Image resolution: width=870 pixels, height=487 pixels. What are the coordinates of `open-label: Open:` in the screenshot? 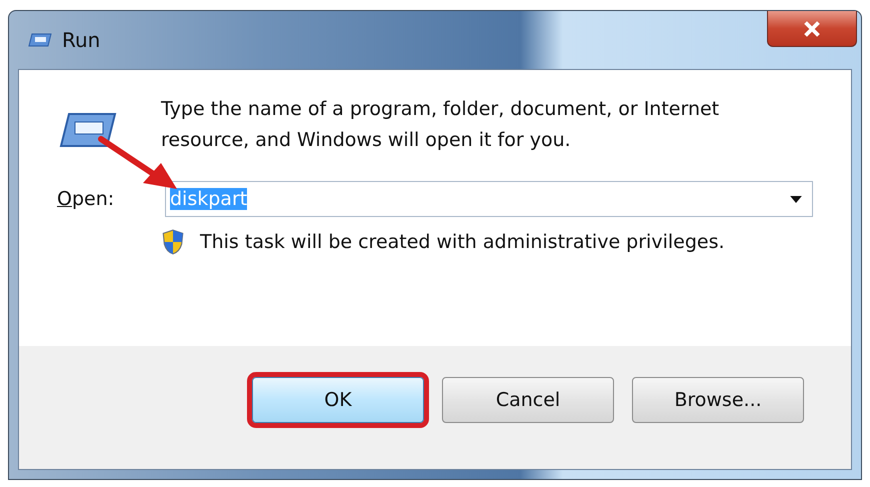 It's located at (86, 199).